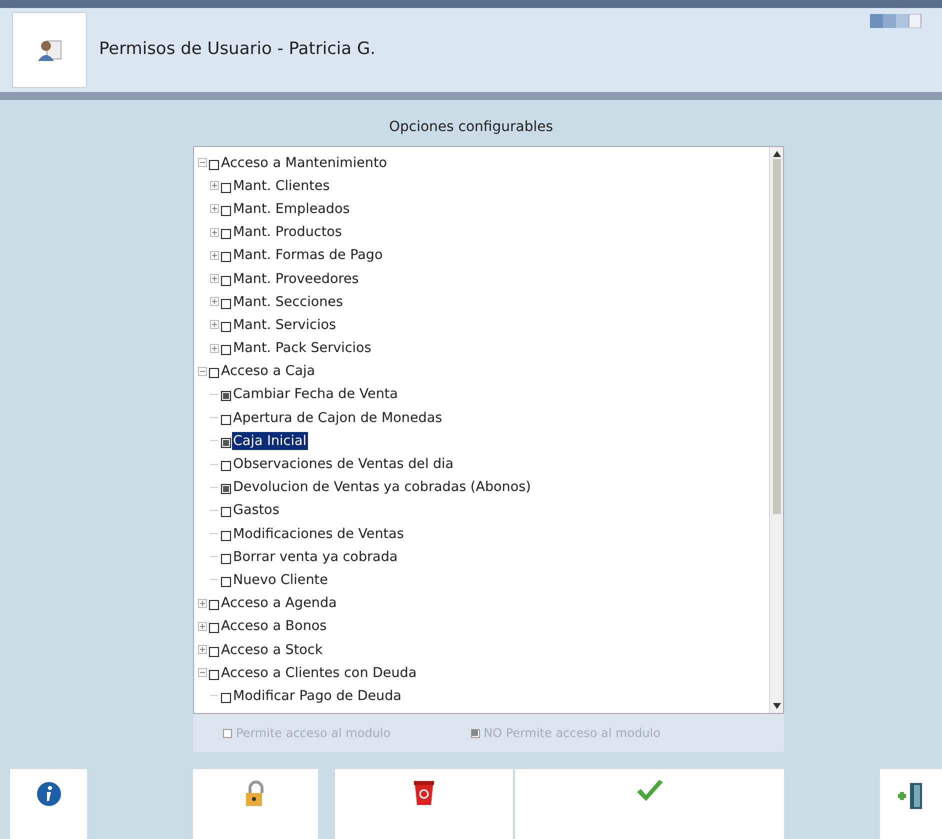  I want to click on panel-title: Opciones configurables, so click(471, 127).